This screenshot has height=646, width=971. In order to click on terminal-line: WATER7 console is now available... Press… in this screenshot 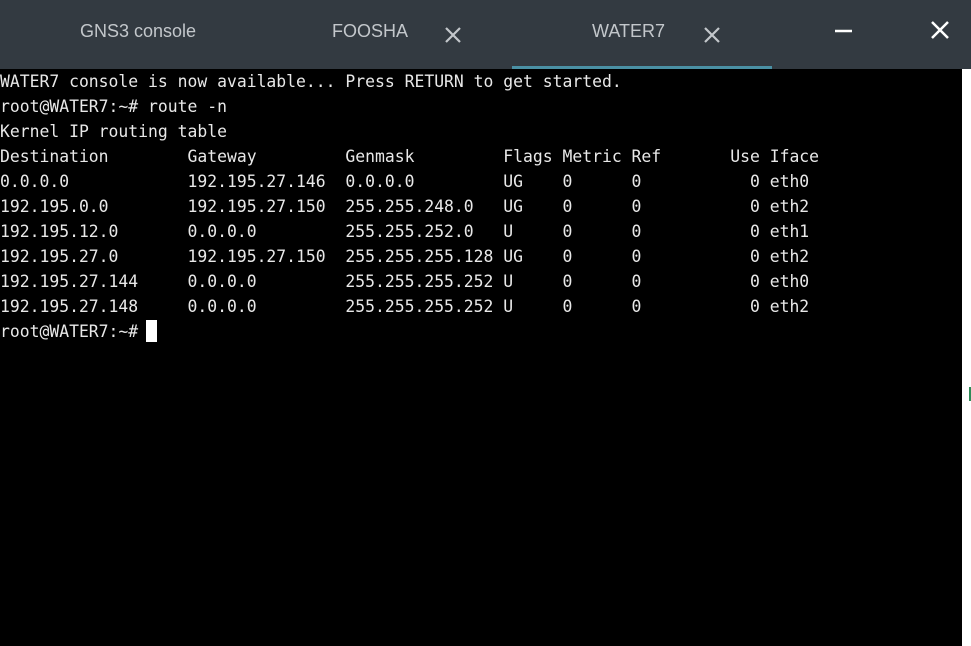, I will do `click(311, 81)`.